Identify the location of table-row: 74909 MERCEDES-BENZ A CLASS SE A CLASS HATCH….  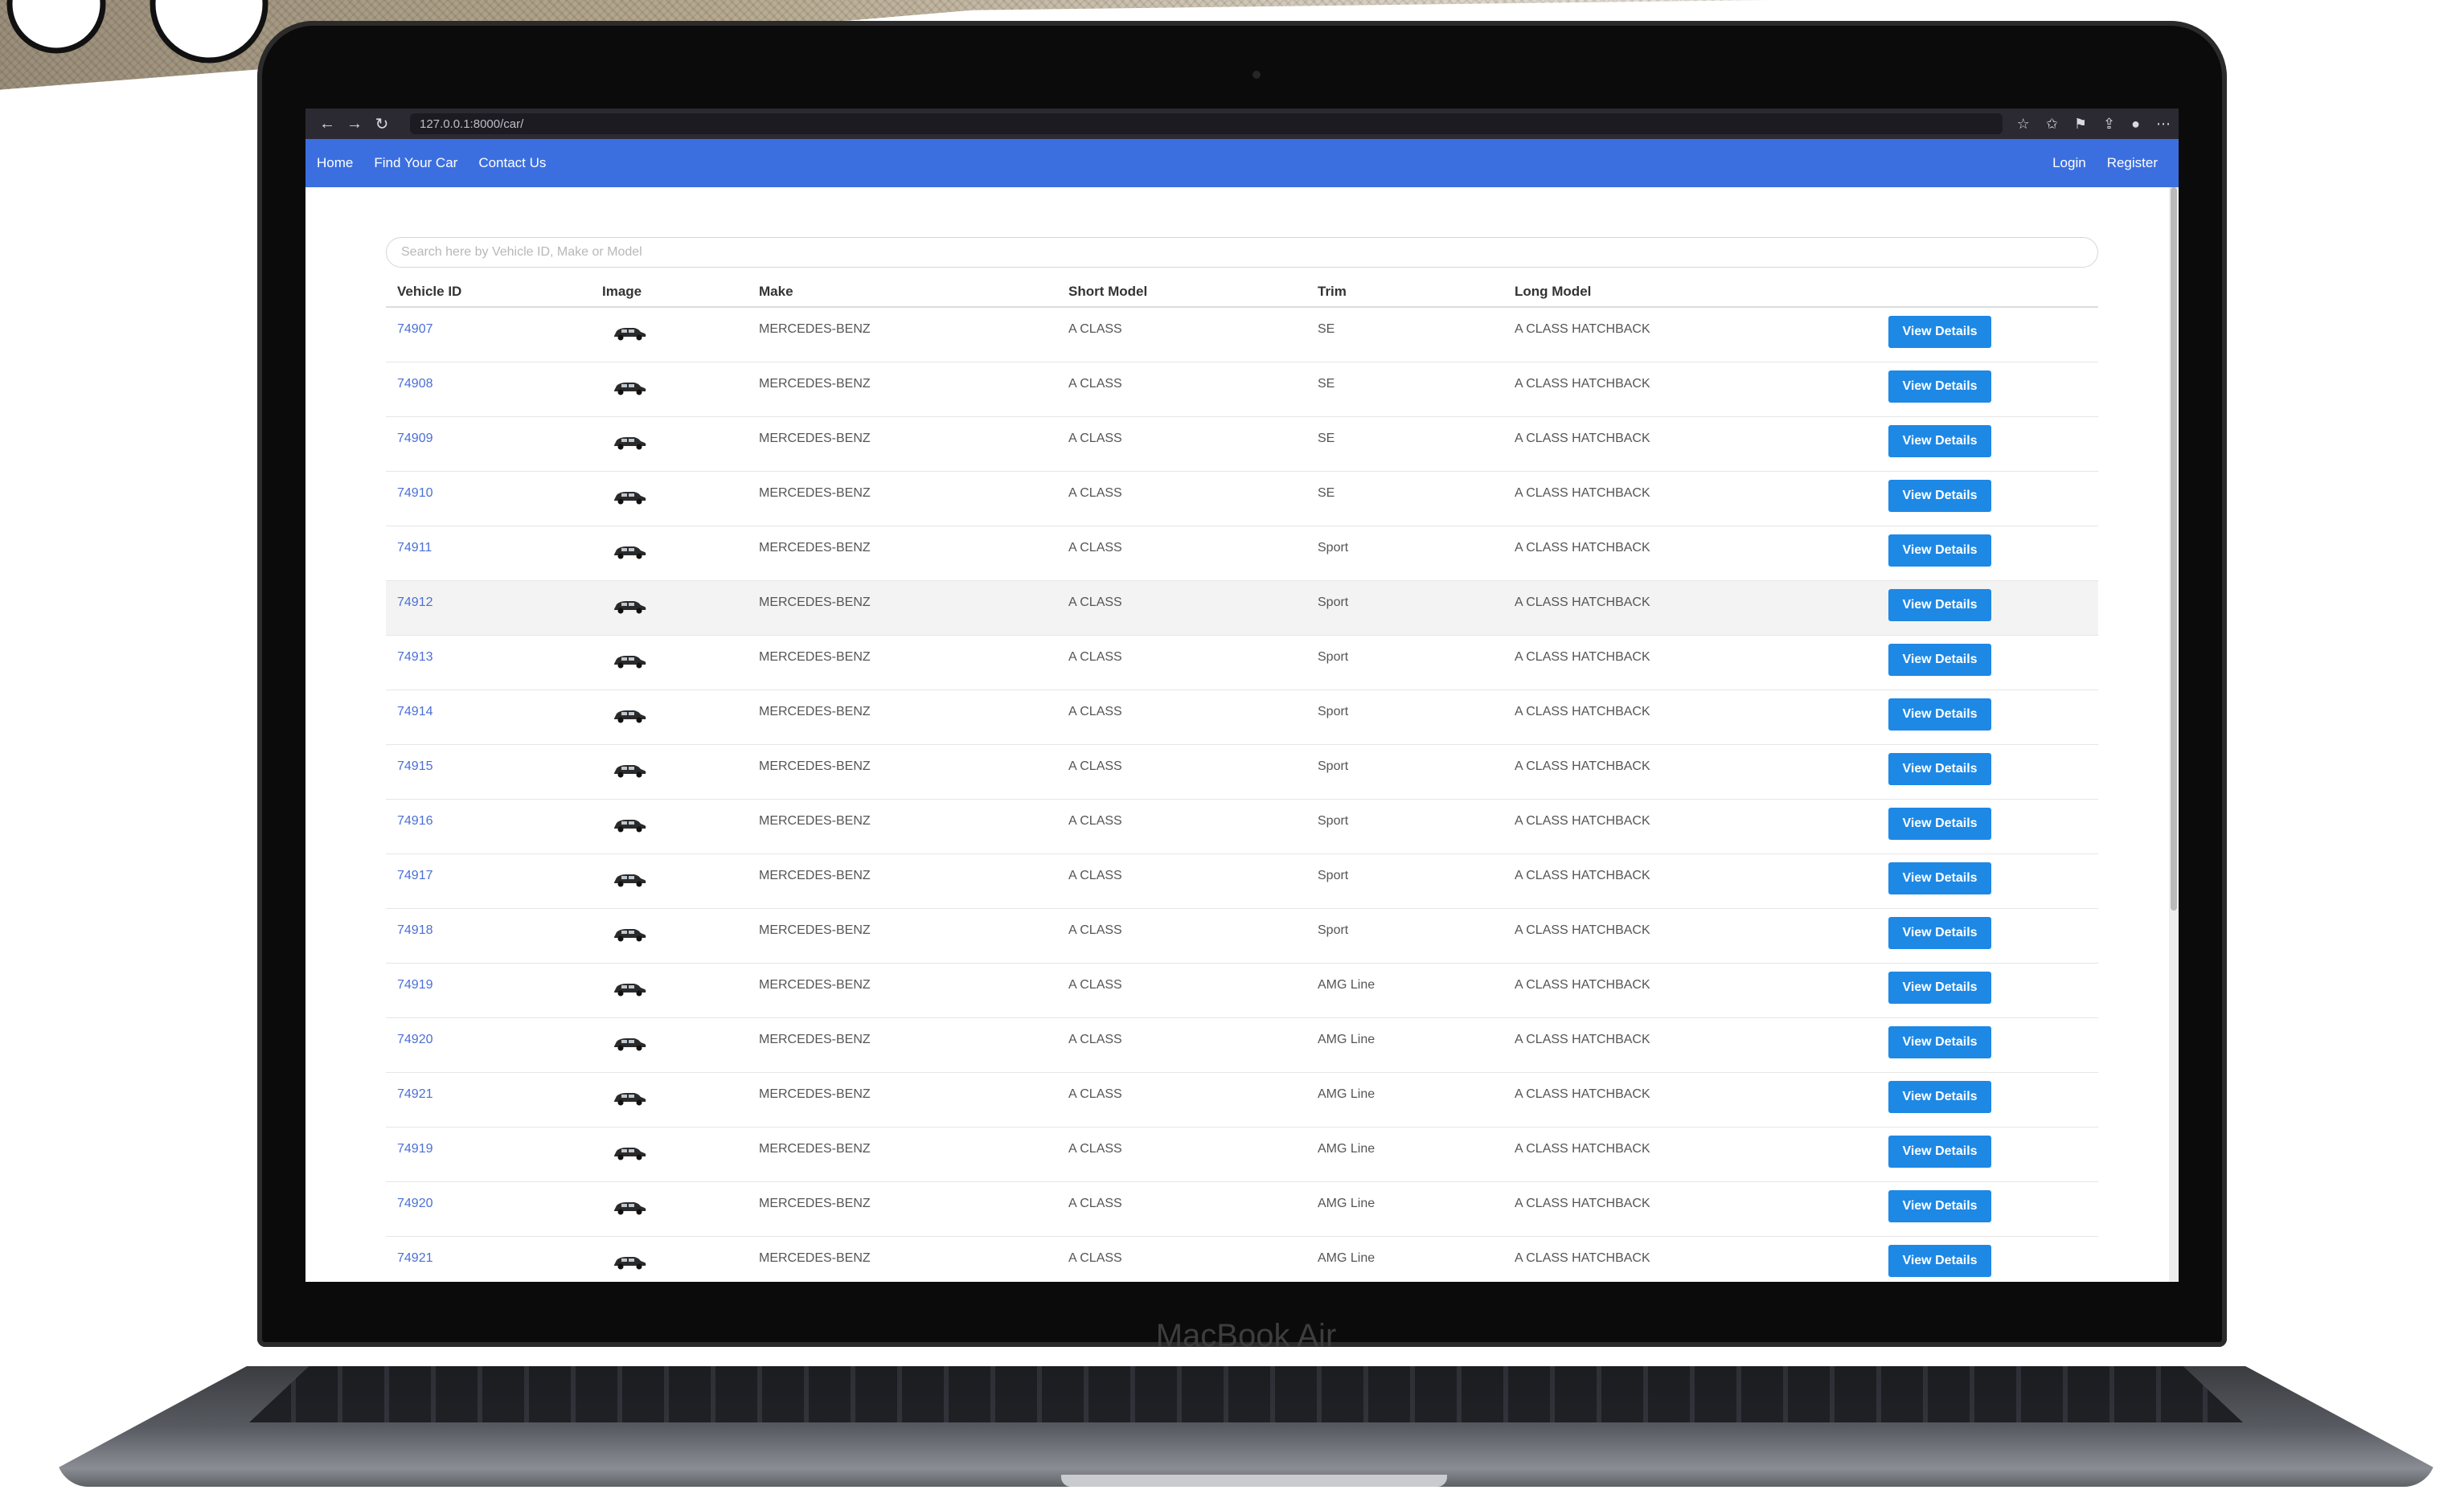
(1242, 444).